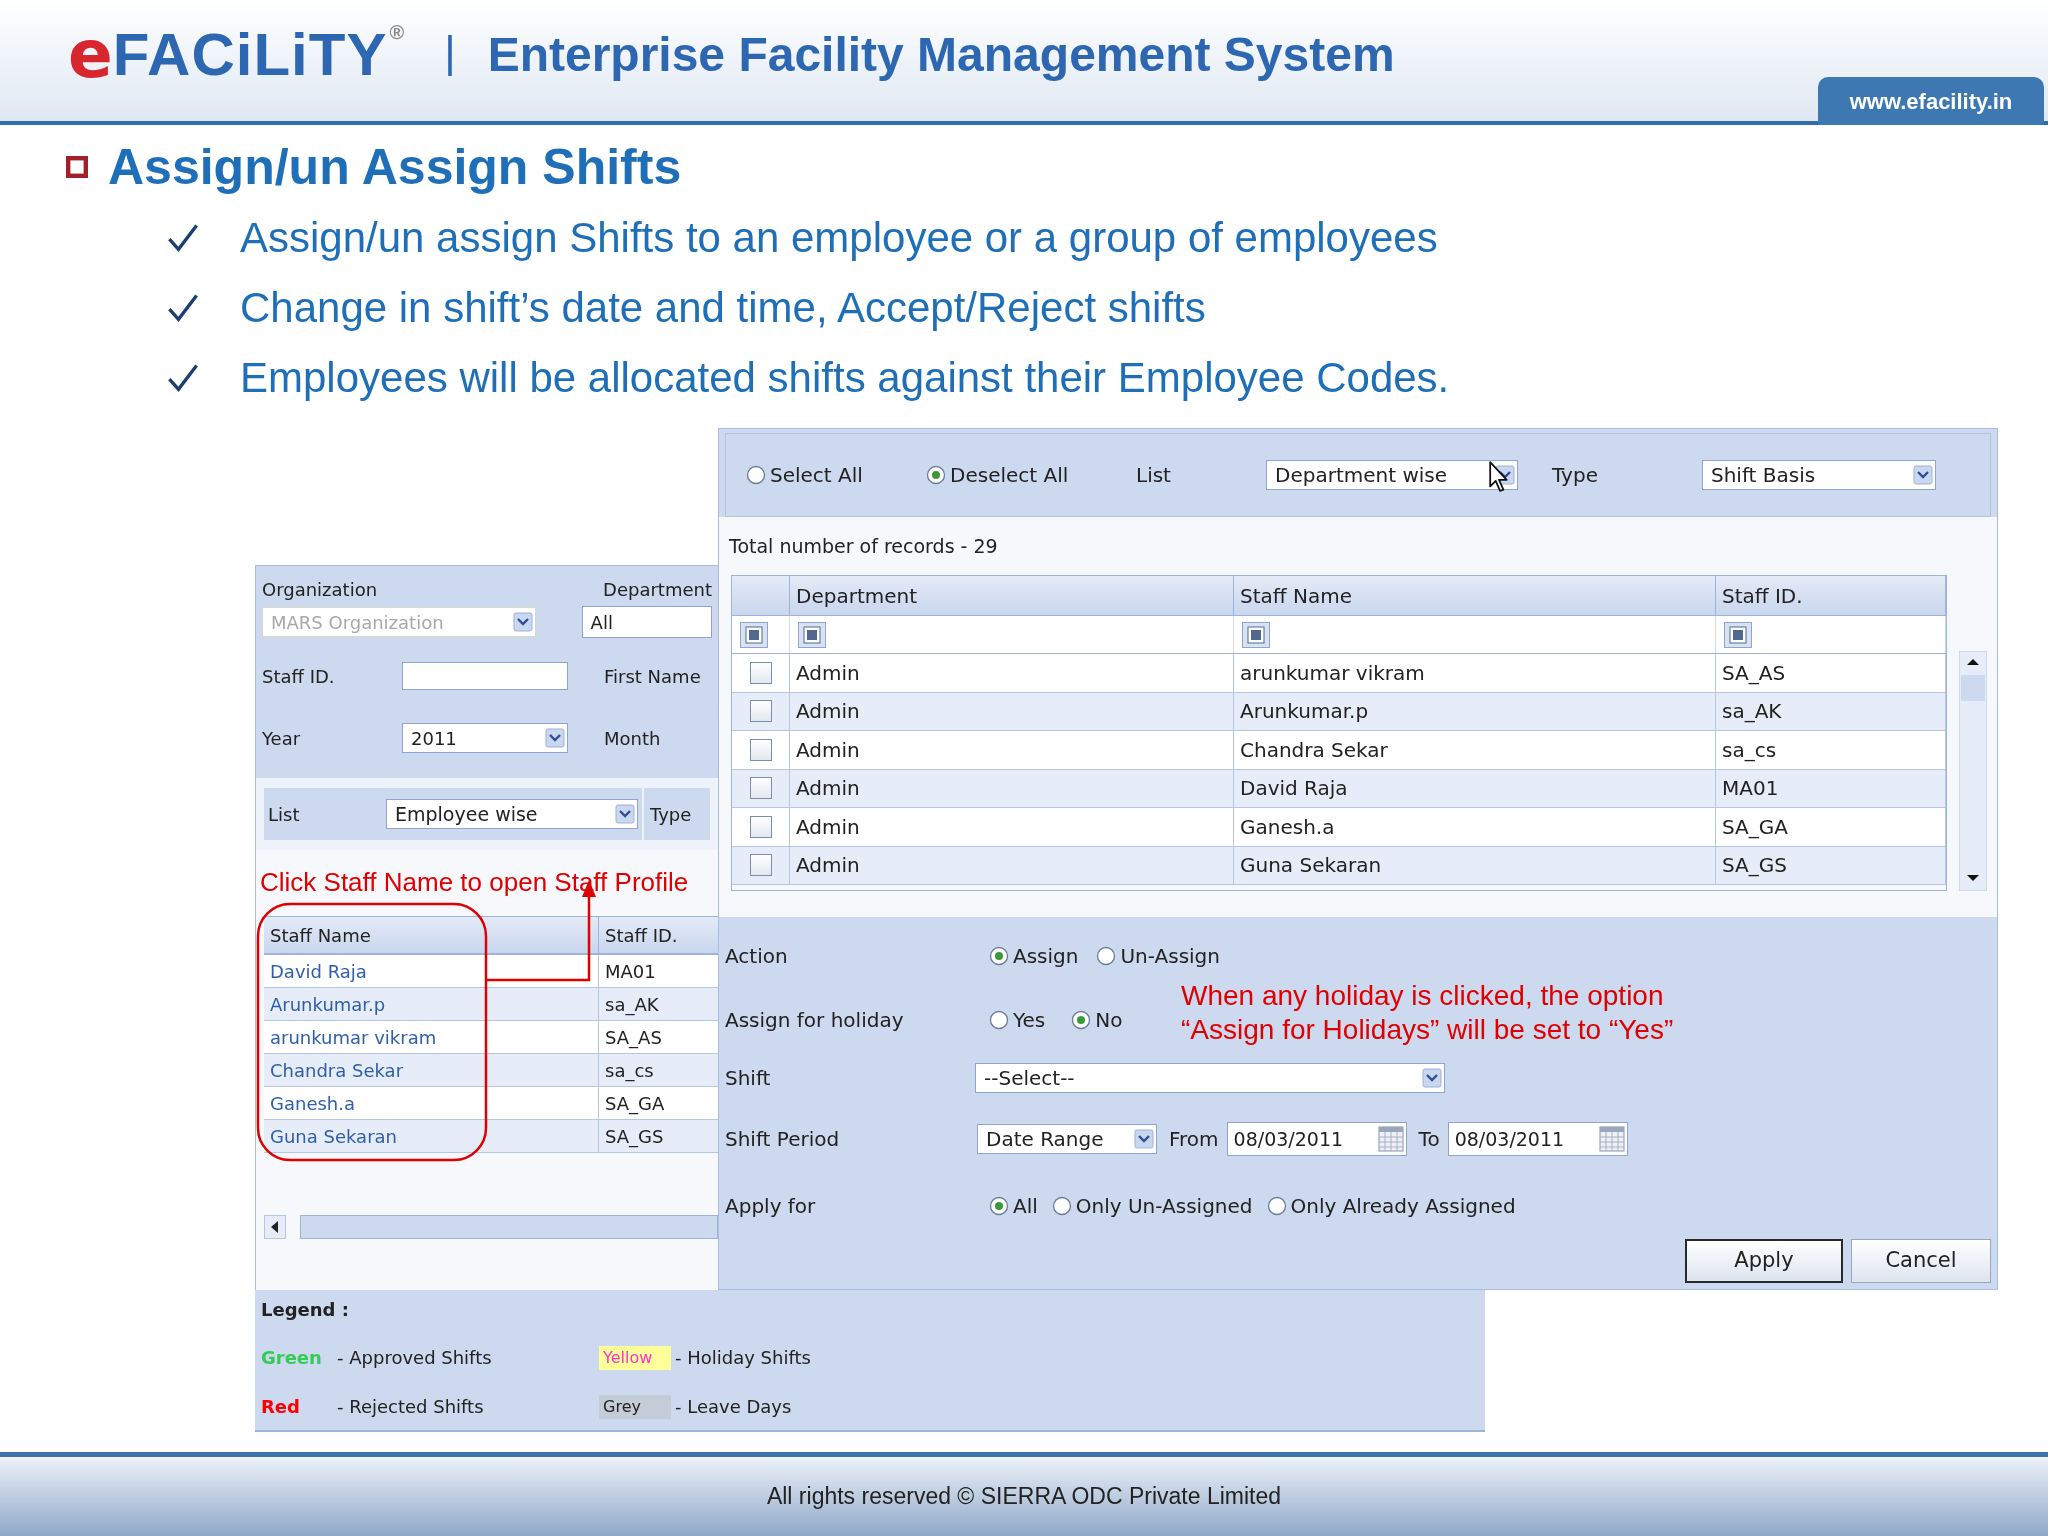 The height and width of the screenshot is (1536, 2048). What do you see at coordinates (630, 971) in the screenshot?
I see `table-cell-text: MA01` at bounding box center [630, 971].